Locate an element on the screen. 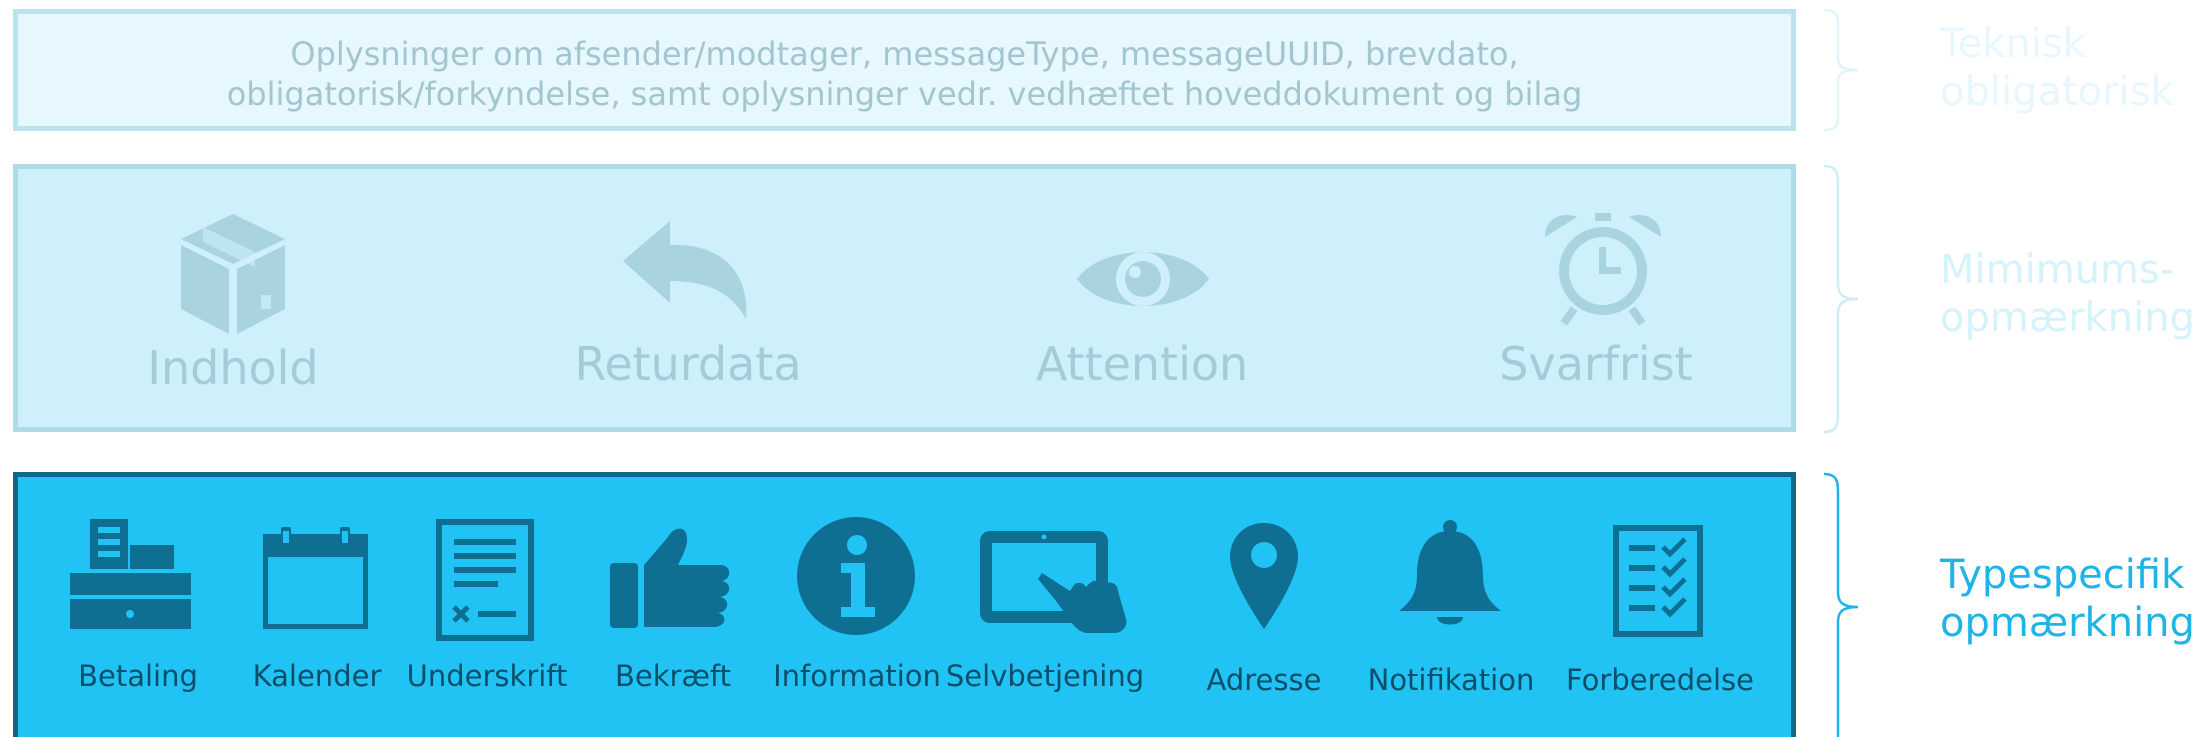 The image size is (2210, 737). typespecific-item-label-forberedelse: Forberedelse is located at coordinates (1660, 680).